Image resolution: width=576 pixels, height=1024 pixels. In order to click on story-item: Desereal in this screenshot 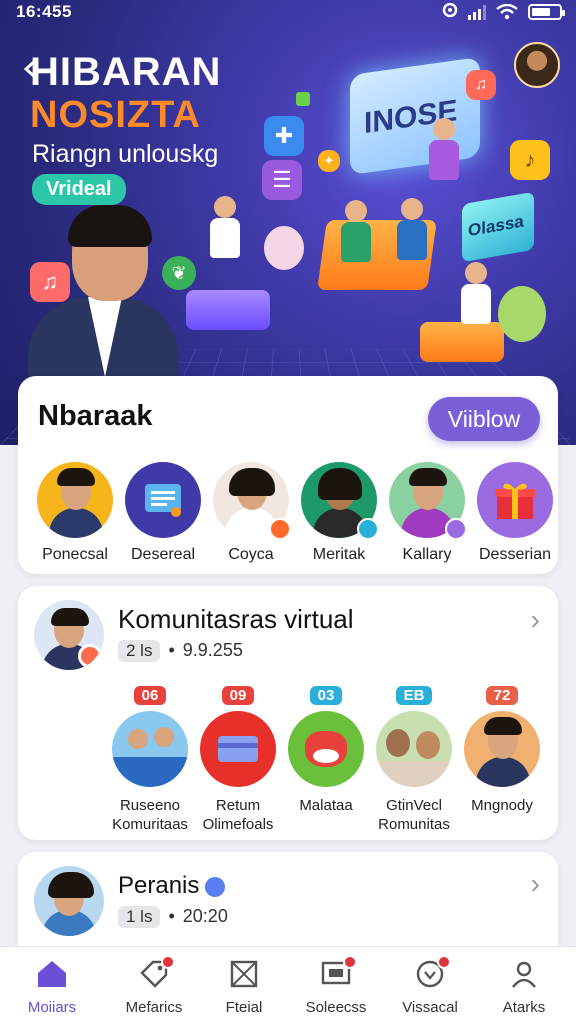, I will do `click(163, 513)`.